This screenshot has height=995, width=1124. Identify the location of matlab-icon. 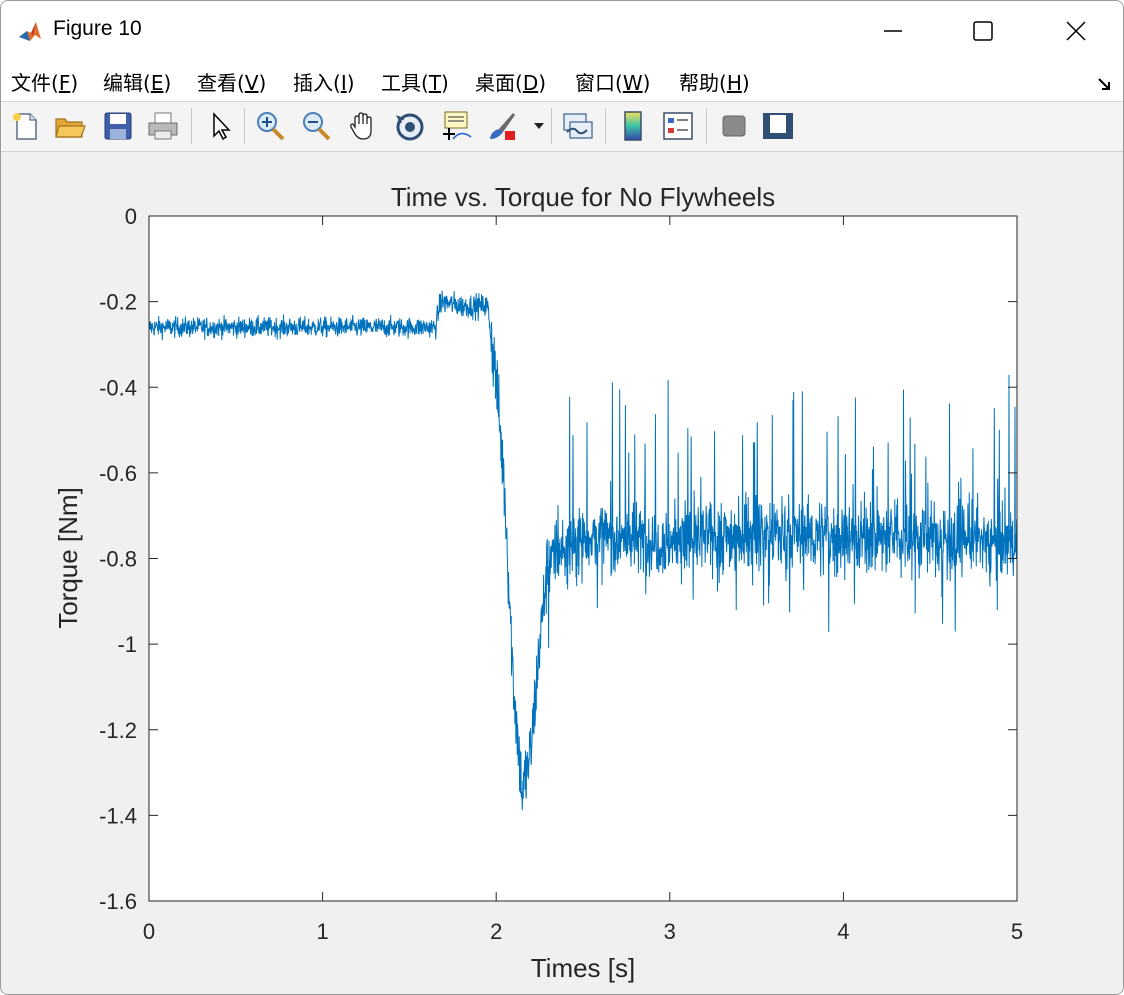
(30, 32).